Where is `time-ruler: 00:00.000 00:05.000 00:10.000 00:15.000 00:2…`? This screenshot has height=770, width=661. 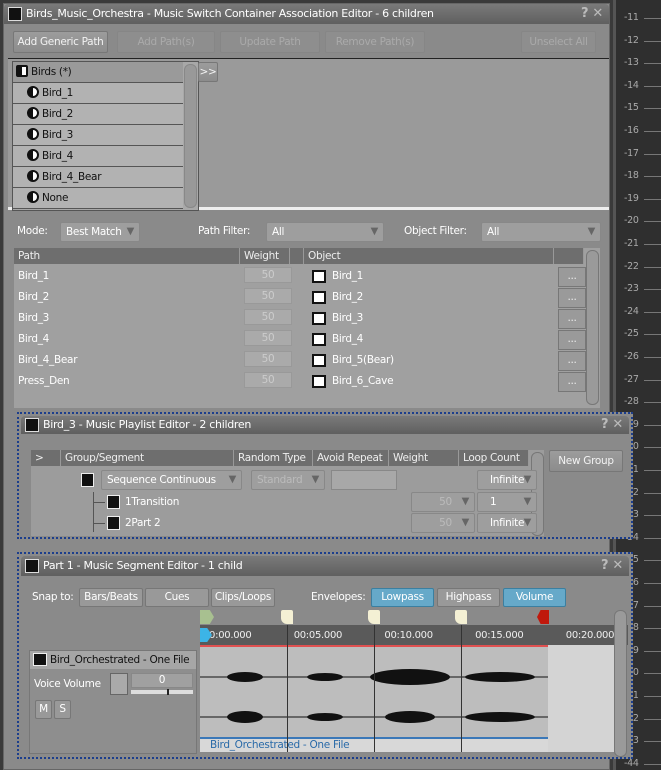 time-ruler: 00:00.000 00:05.000 00:10.000 00:15.000 00:2… is located at coordinates (414, 635).